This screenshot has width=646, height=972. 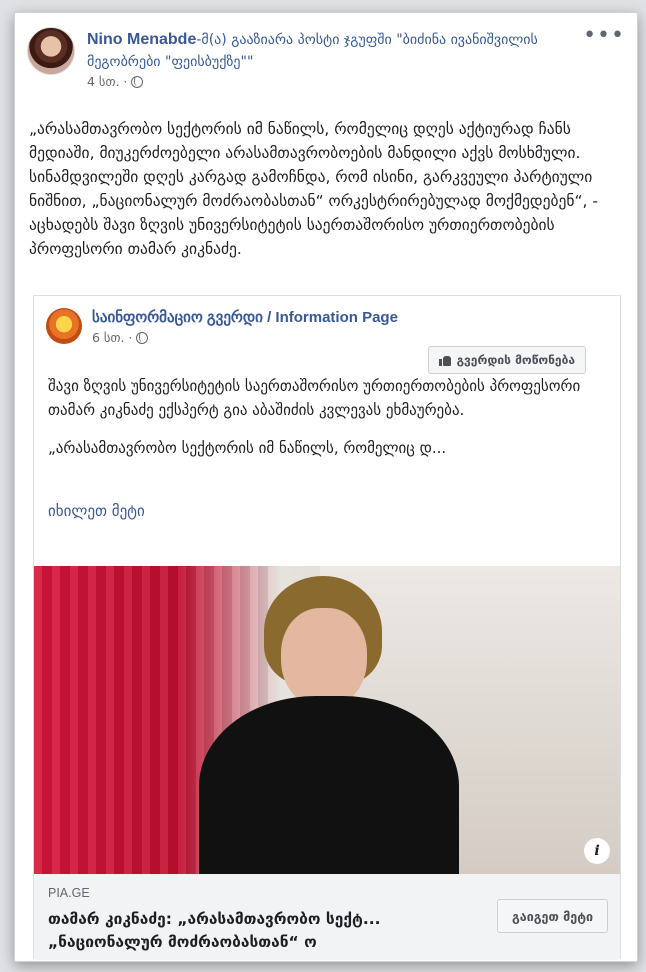 What do you see at coordinates (96, 511) in the screenshot?
I see `see-more-link: იხილეთ მეტი` at bounding box center [96, 511].